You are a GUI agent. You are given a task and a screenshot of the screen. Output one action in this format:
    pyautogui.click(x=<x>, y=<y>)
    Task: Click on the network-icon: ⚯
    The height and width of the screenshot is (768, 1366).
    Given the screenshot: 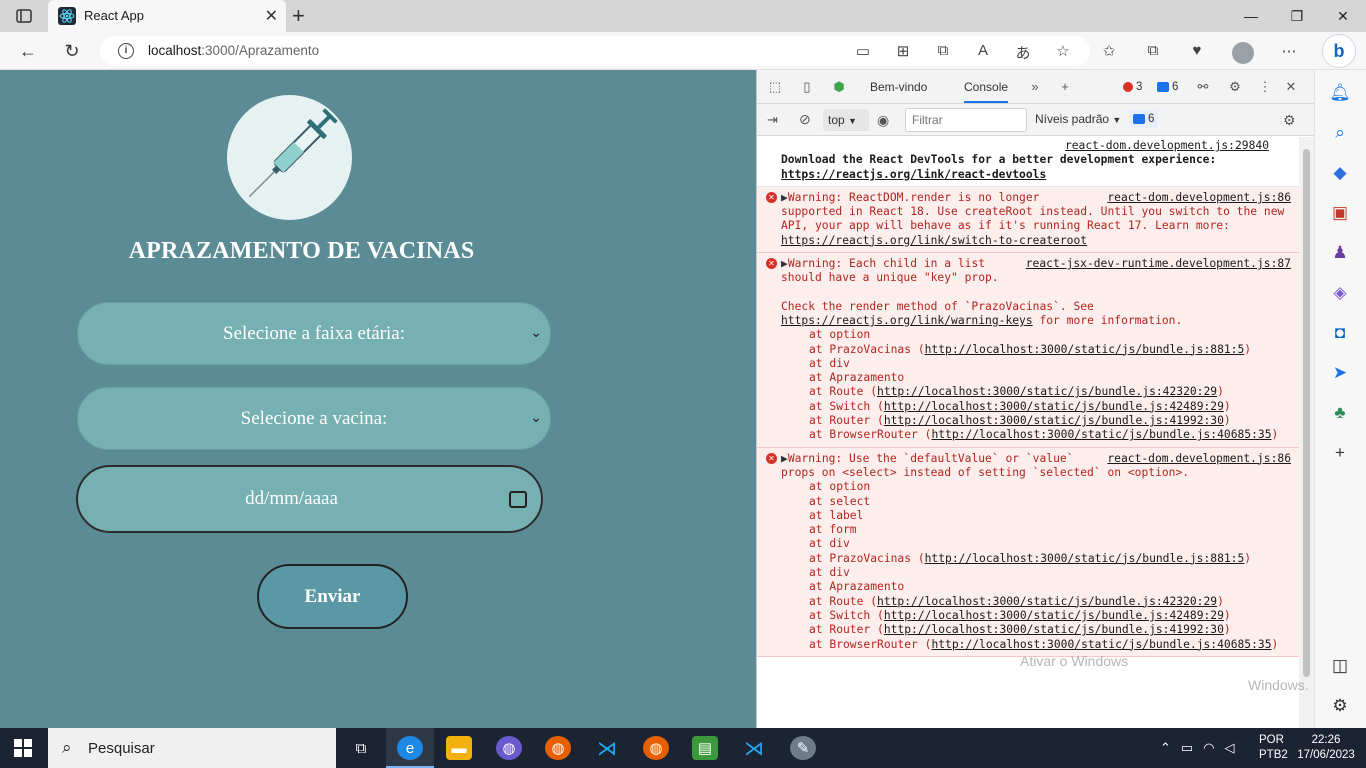 What is the action you would take?
    pyautogui.click(x=1203, y=87)
    